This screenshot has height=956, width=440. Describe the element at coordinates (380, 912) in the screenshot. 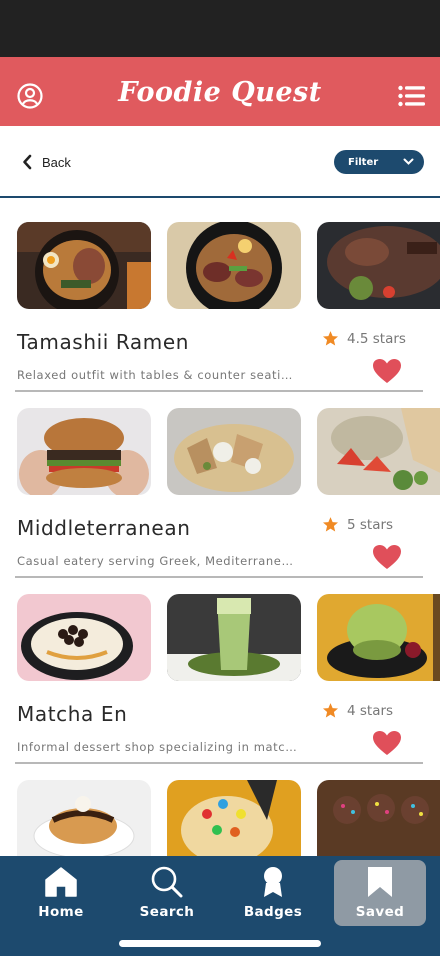

I see `nav-label: Saved` at that location.